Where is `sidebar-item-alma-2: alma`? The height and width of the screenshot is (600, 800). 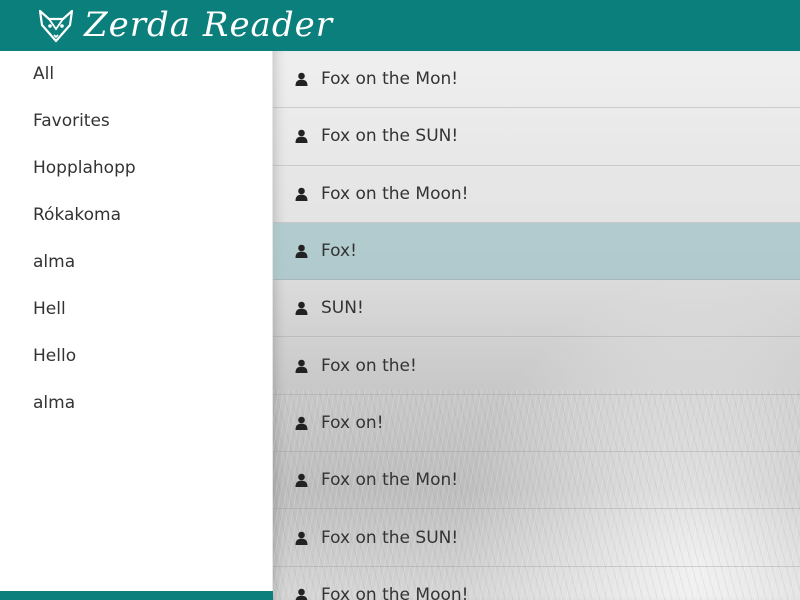 sidebar-item-alma-2: alma is located at coordinates (136, 403).